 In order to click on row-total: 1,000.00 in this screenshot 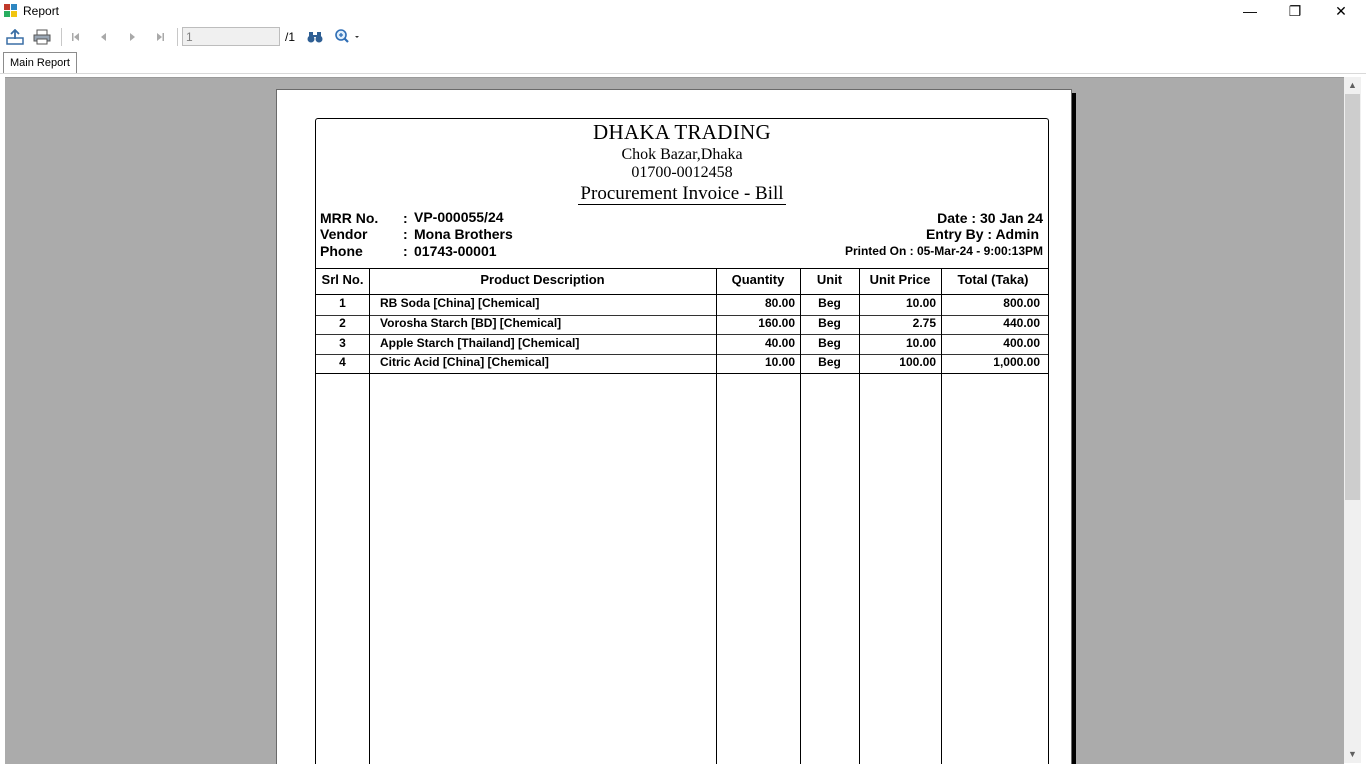, I will do `click(1016, 362)`.